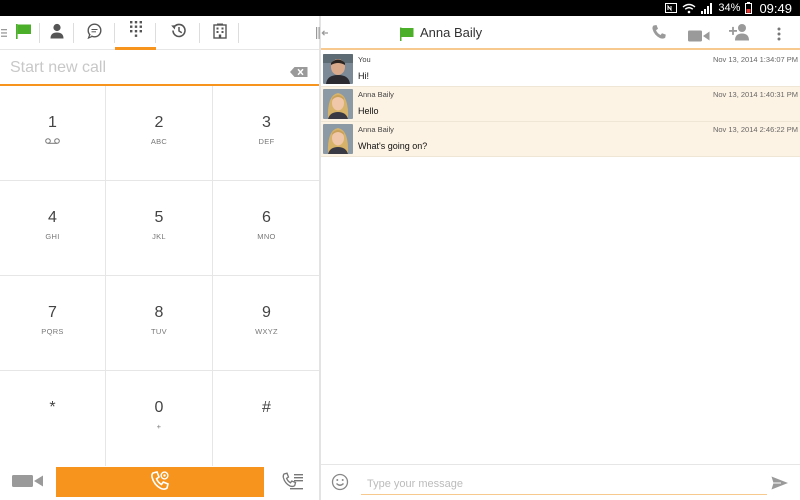 This screenshot has height=500, width=800. I want to click on dial-search-bar, so click(160, 69).